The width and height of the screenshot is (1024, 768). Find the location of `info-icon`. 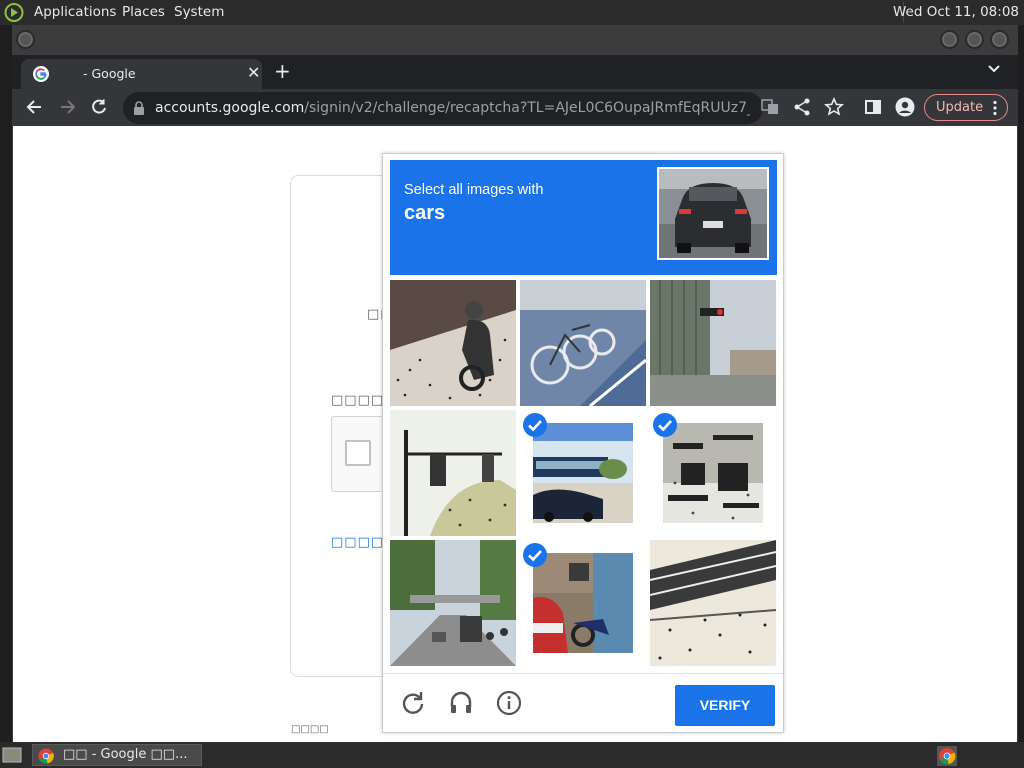

info-icon is located at coordinates (509, 703).